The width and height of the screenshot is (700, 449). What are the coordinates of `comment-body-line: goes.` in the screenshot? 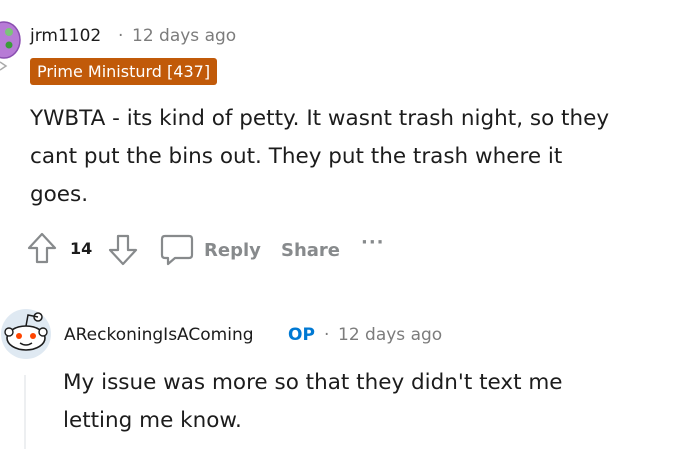 It's located at (59, 194).